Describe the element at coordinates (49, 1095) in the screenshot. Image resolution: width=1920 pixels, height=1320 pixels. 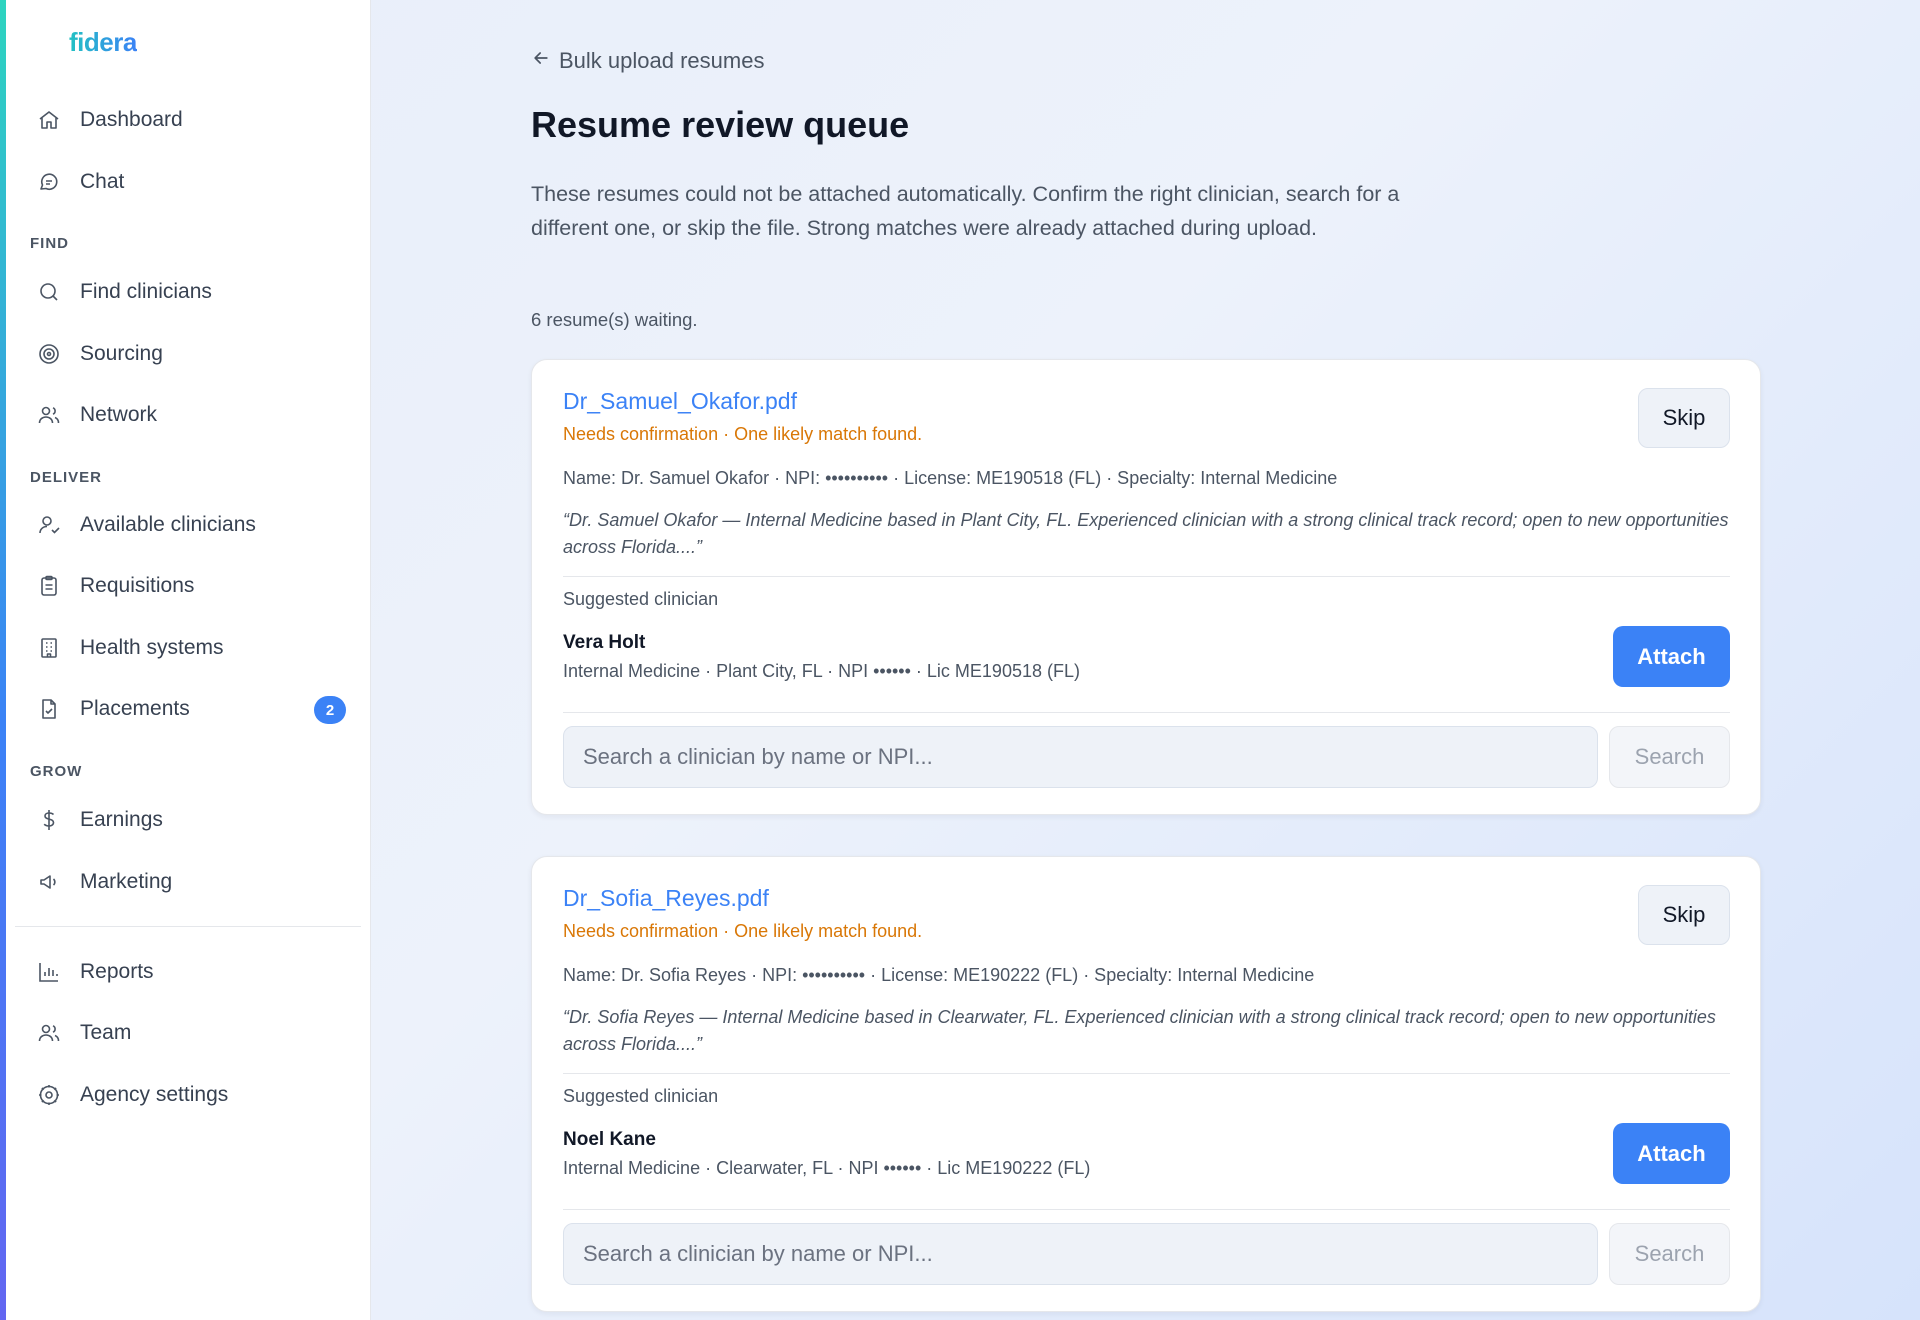
I see `gear-icon` at that location.